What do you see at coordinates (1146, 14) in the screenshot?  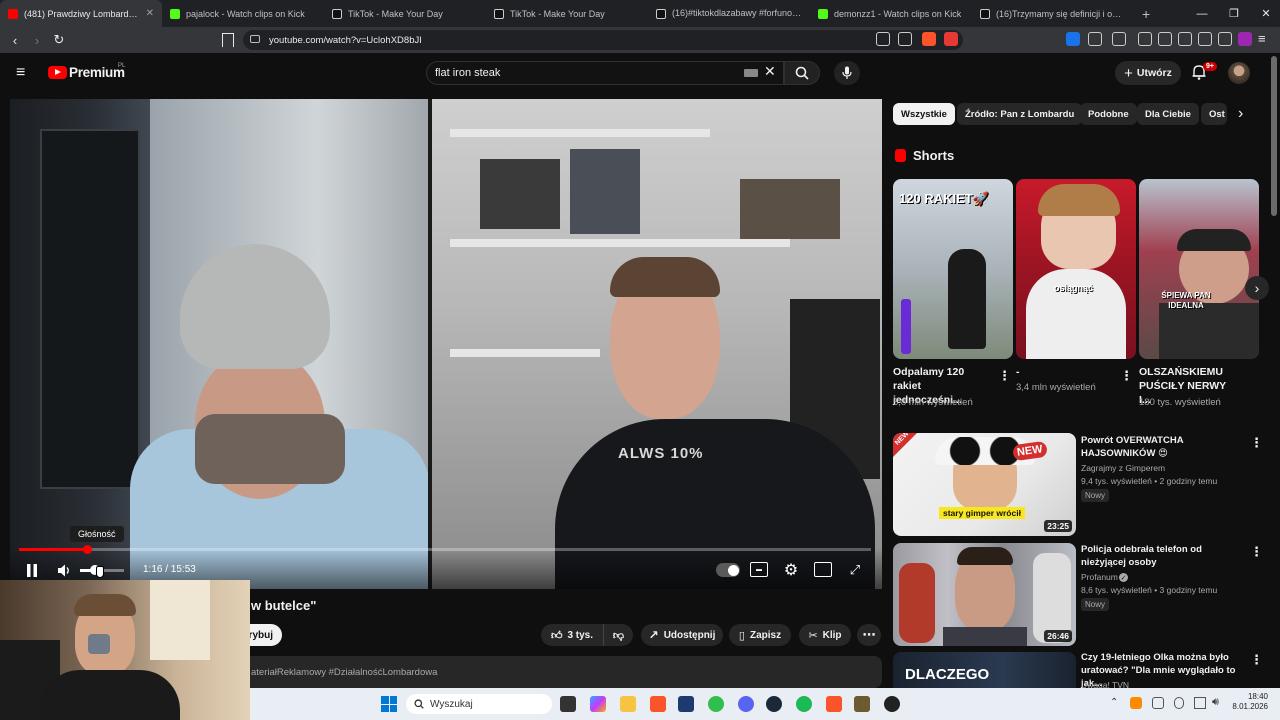 I see `new-tab-button: +` at bounding box center [1146, 14].